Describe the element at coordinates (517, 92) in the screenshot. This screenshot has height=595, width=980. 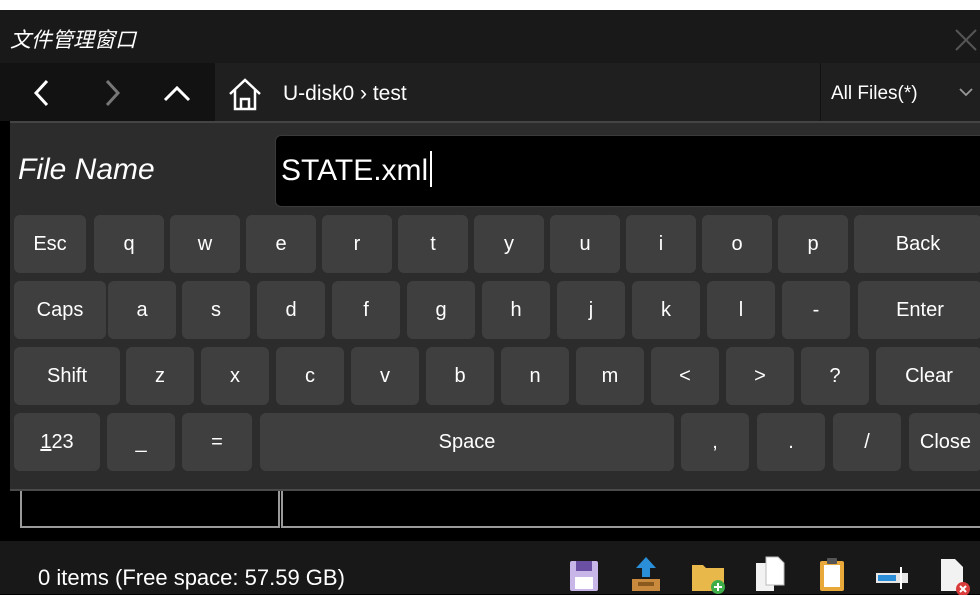
I see `breadcrumb: U-disk0 › test` at that location.